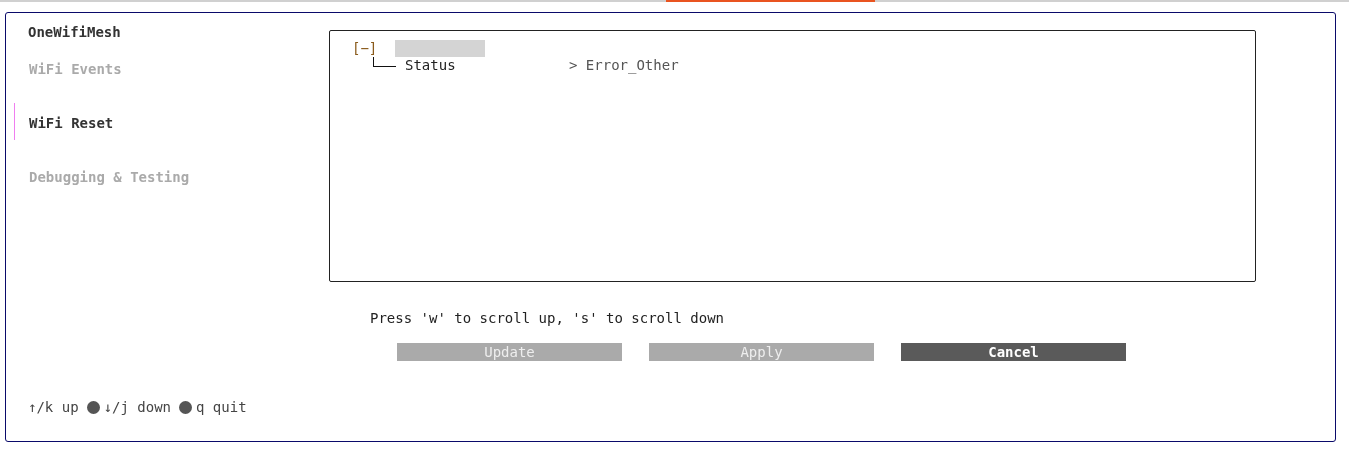 This screenshot has width=1349, height=463. What do you see at coordinates (1013, 352) in the screenshot?
I see `action-button: Cancel` at bounding box center [1013, 352].